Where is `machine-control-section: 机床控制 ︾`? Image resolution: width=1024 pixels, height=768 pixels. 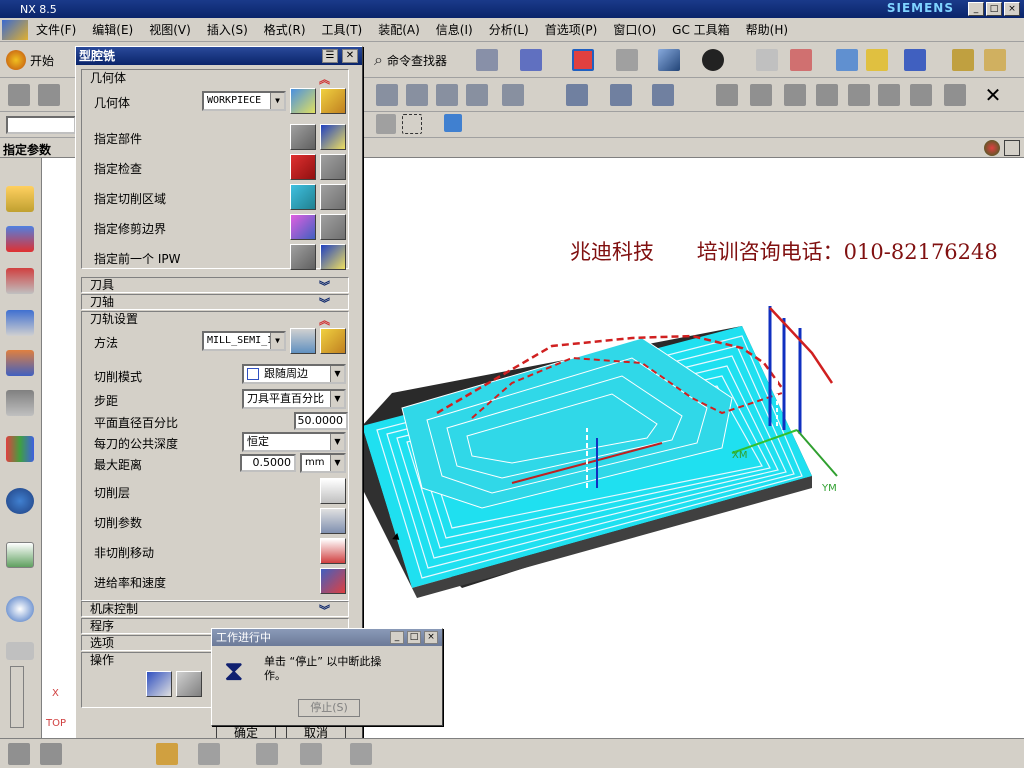 machine-control-section: 机床控制 ︾ is located at coordinates (215, 609).